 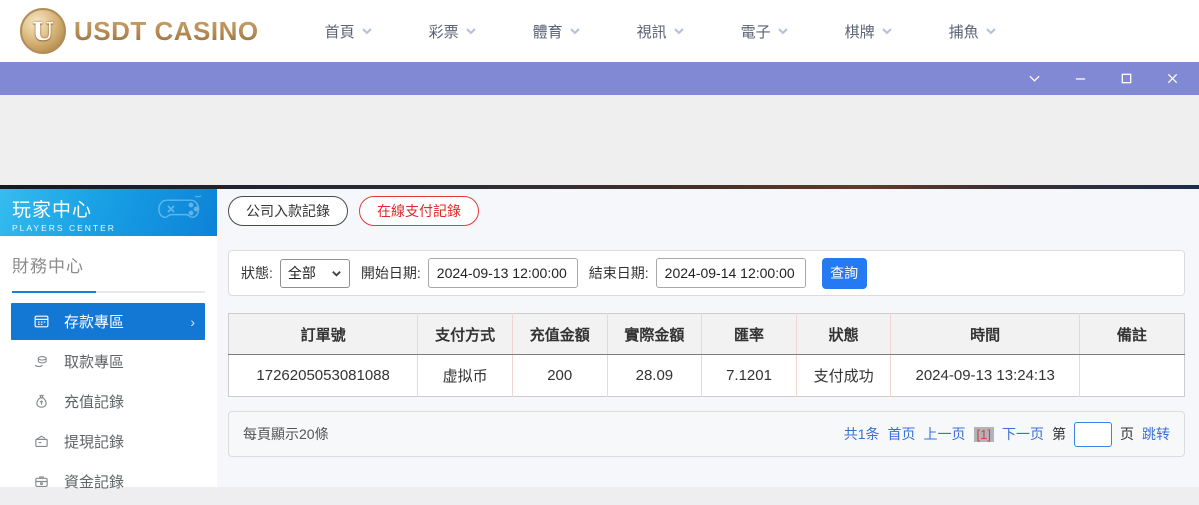 I want to click on sidebar-item-funds-record: 資金記錄, so click(x=108, y=481).